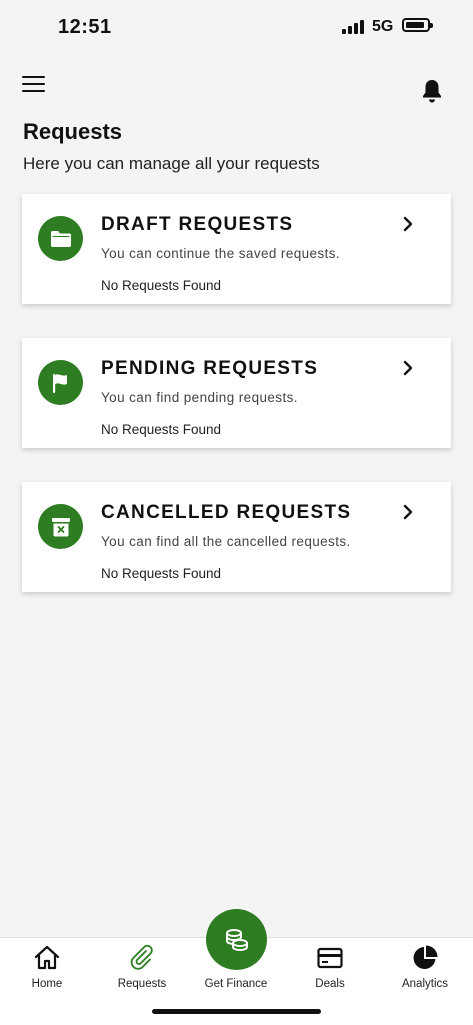  What do you see at coordinates (60, 238) in the screenshot?
I see `folder-icon` at bounding box center [60, 238].